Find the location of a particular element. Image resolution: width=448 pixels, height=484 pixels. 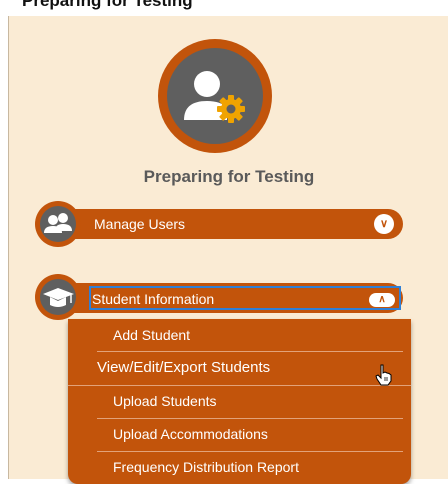

submenu-add-student: Add Student is located at coordinates (239, 335).